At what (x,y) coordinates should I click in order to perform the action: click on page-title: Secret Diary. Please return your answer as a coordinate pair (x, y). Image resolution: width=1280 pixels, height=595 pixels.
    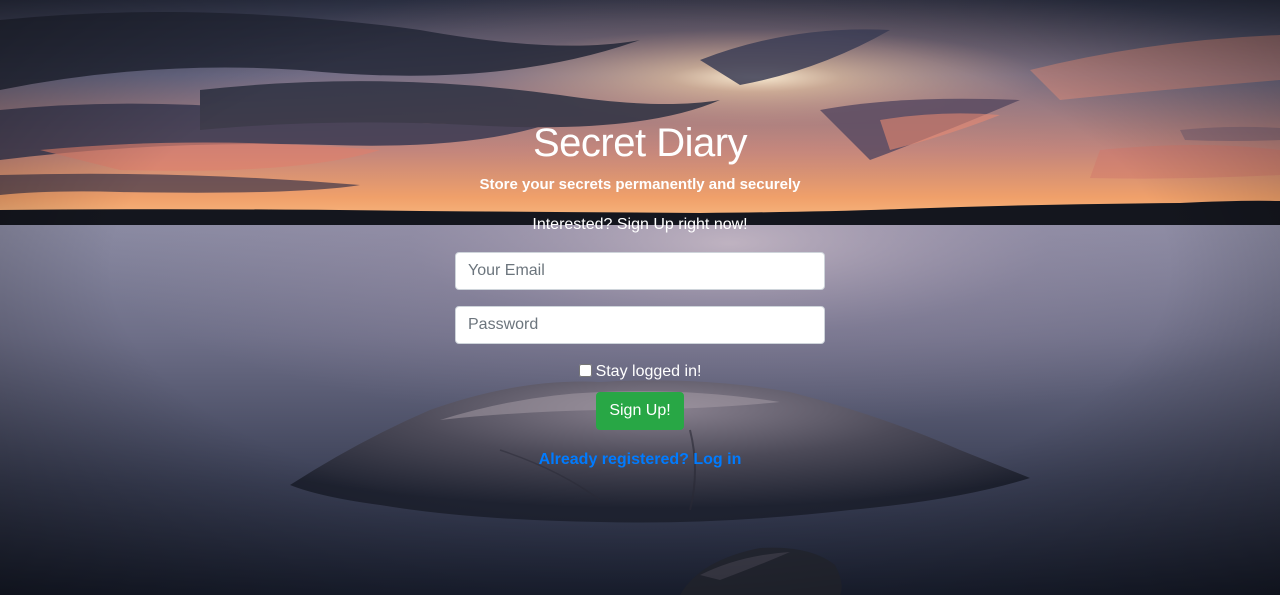
    Looking at the image, I should click on (640, 143).